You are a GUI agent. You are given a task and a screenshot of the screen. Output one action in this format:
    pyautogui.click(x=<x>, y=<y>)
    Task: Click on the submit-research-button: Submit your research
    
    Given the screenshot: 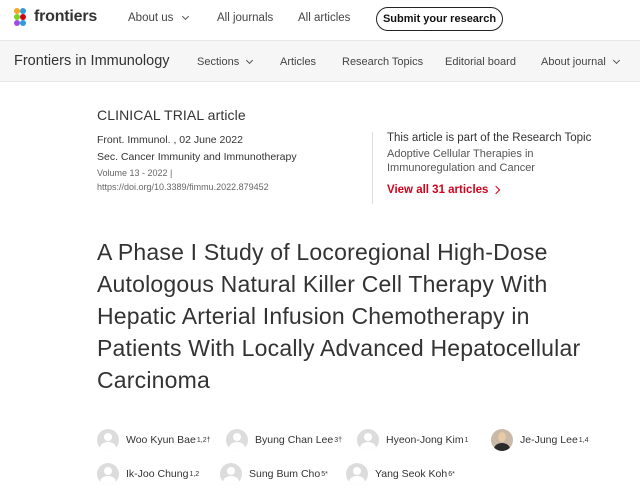 What is the action you would take?
    pyautogui.click(x=439, y=19)
    